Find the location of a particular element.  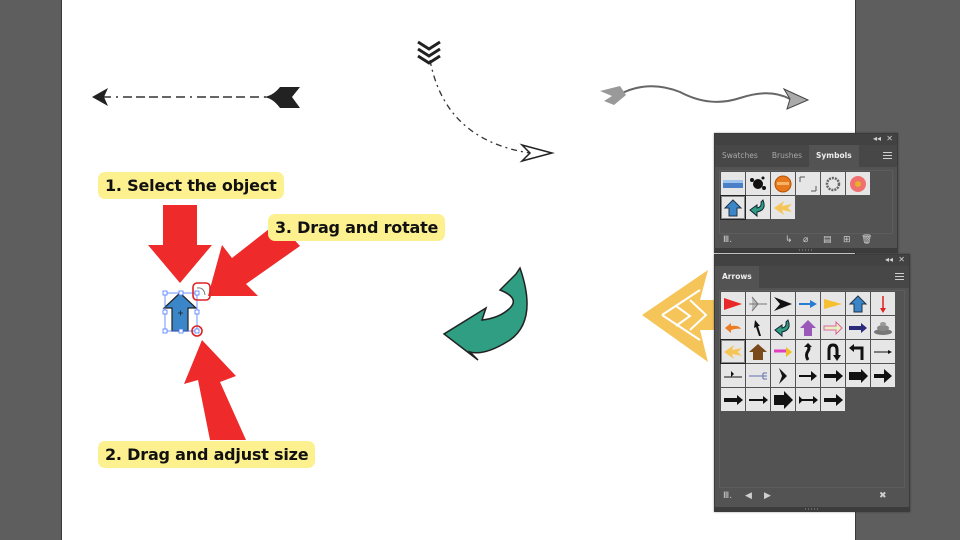

symbol-trident-arrow is located at coordinates (758, 375).